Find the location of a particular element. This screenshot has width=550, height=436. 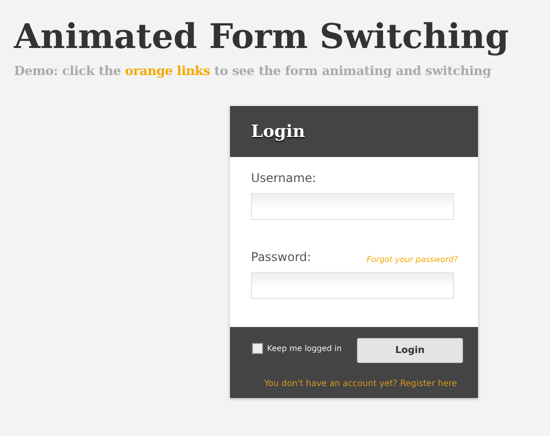

remember-label: Keep me logged in is located at coordinates (304, 348).